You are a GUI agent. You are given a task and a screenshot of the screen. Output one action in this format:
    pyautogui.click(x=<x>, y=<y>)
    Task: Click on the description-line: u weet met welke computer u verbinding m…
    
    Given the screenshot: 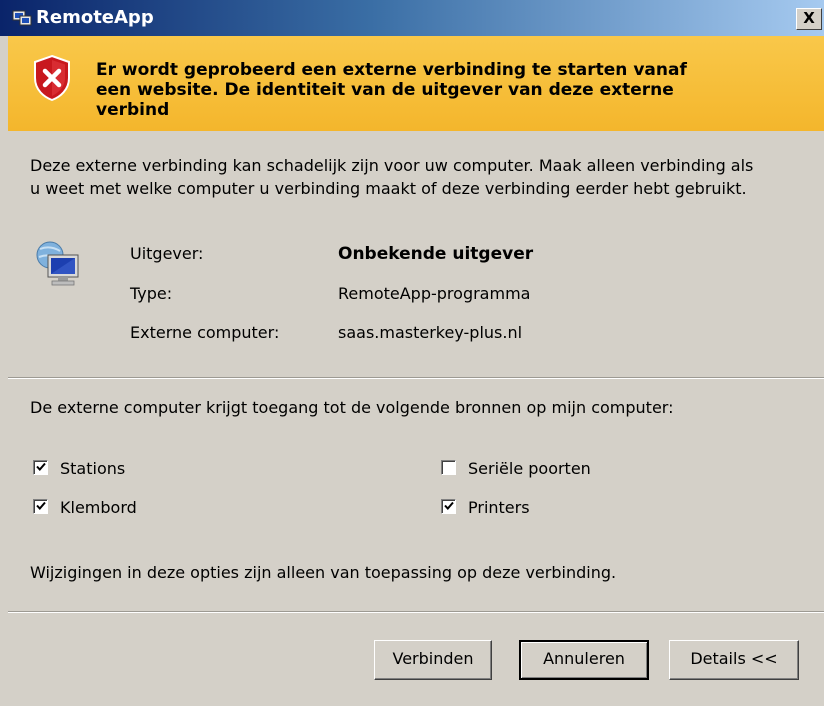 What is the action you would take?
    pyautogui.click(x=388, y=188)
    